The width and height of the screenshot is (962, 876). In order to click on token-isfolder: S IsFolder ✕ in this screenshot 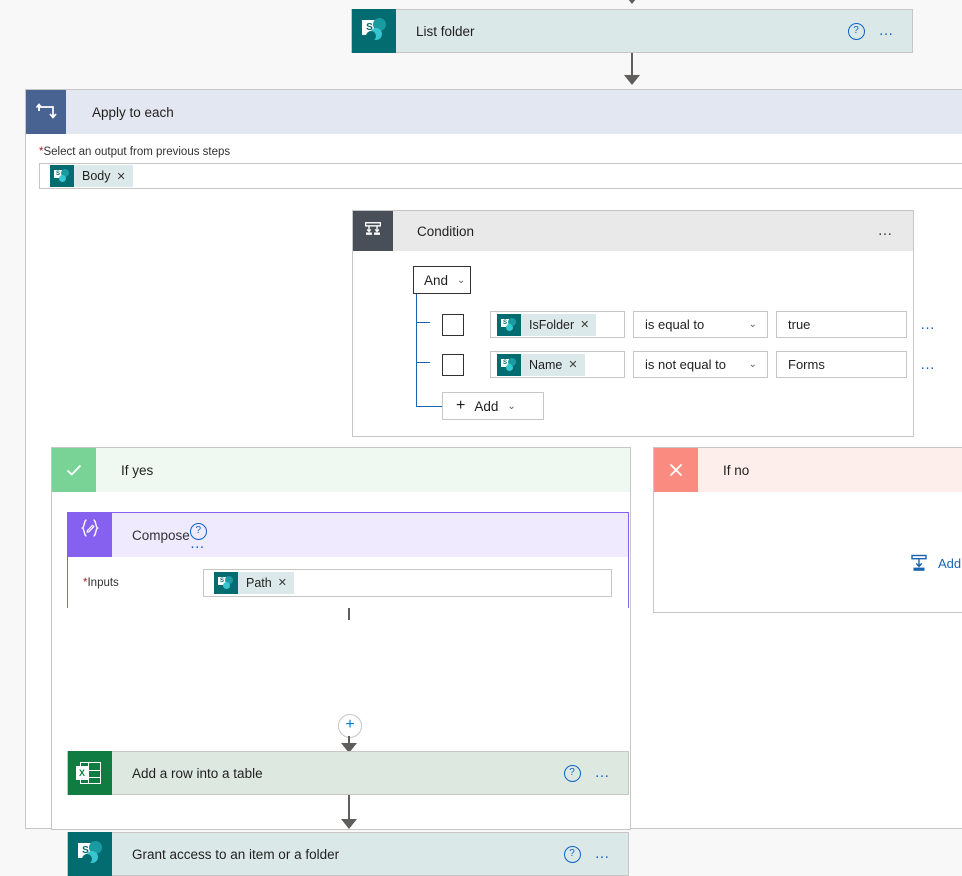, I will do `click(547, 324)`.